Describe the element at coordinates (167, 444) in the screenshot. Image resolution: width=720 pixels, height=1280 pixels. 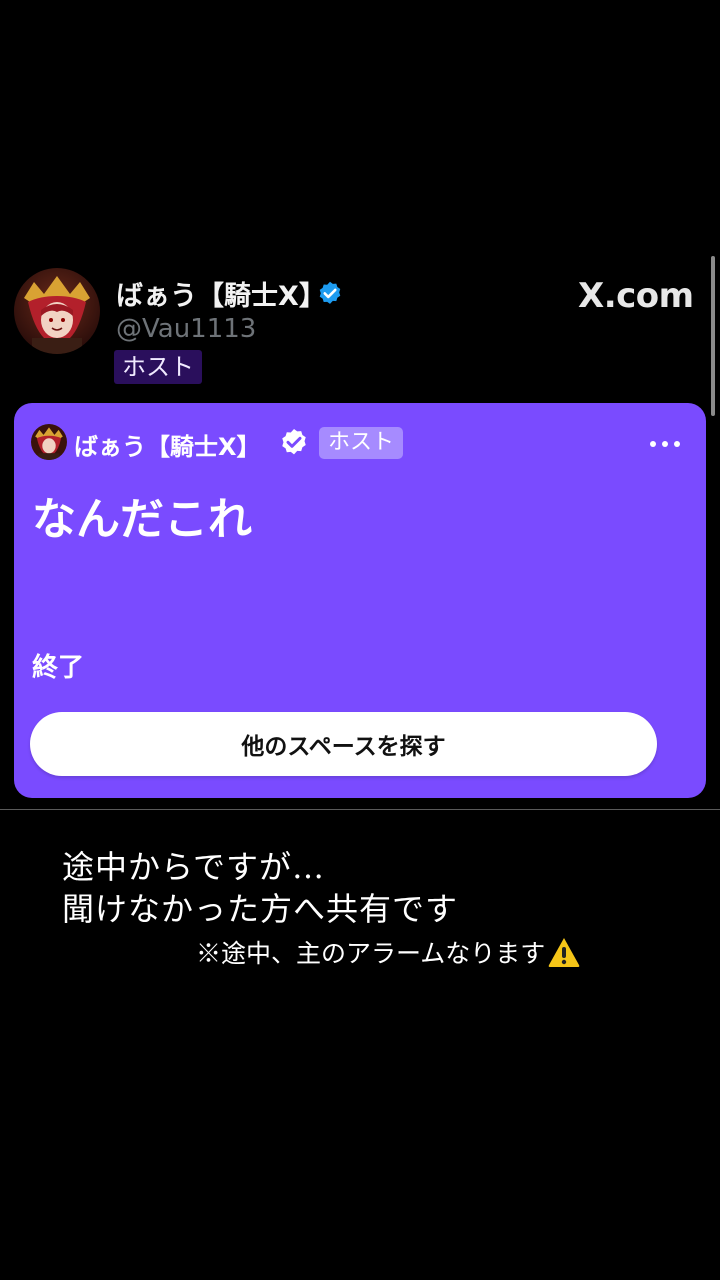
I see `card-host-name: ばぁう【騎士X】` at that location.